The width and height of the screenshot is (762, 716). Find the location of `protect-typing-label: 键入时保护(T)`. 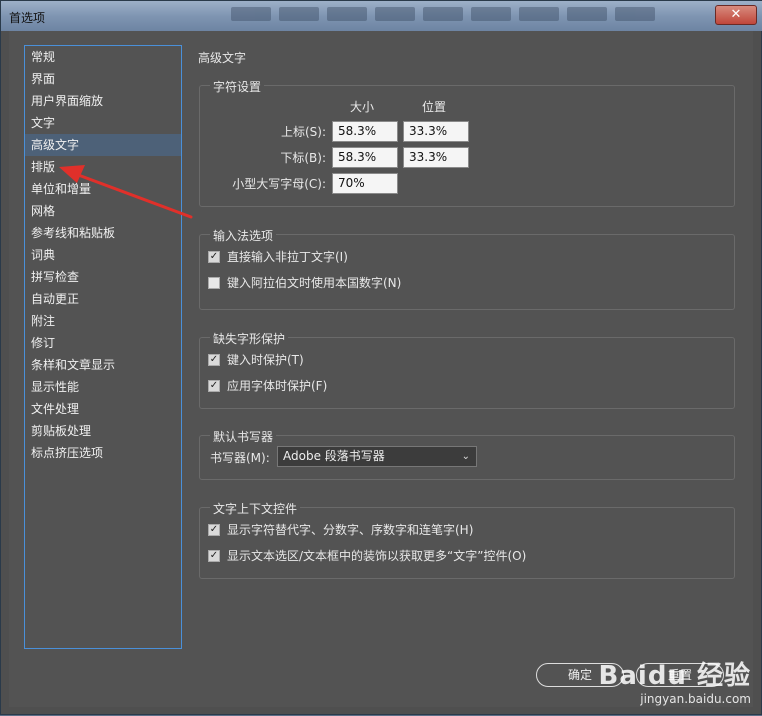

protect-typing-label: 键入时保护(T) is located at coordinates (265, 360).